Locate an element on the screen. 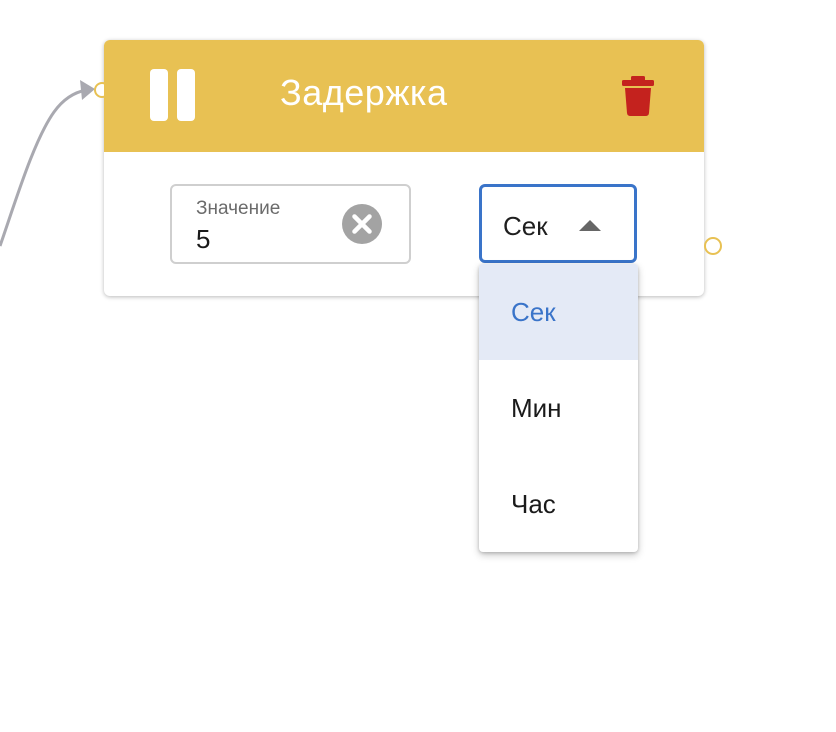 The height and width of the screenshot is (732, 836). unit-dropdown-menu: Сек Мин Час is located at coordinates (558, 408).